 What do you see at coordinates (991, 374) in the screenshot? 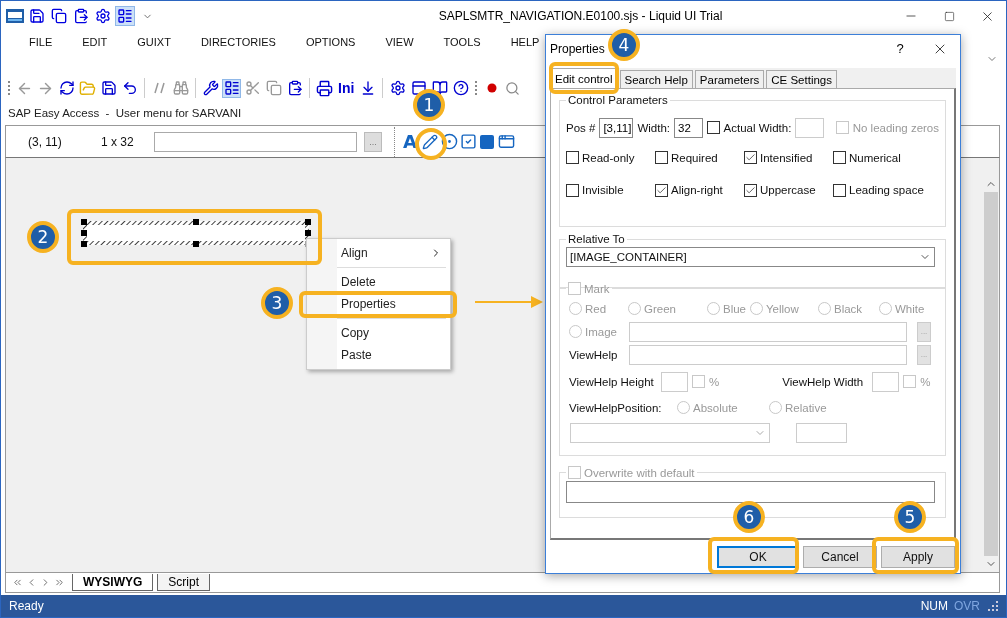
I see `scrollbar` at bounding box center [991, 374].